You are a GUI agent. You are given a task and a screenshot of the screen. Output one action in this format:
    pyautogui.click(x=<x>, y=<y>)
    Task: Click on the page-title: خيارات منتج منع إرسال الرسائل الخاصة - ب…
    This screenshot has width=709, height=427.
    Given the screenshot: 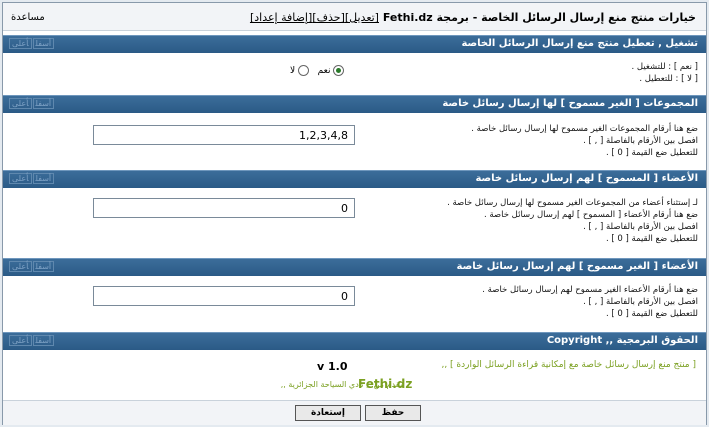 What is the action you would take?
    pyautogui.click(x=473, y=17)
    